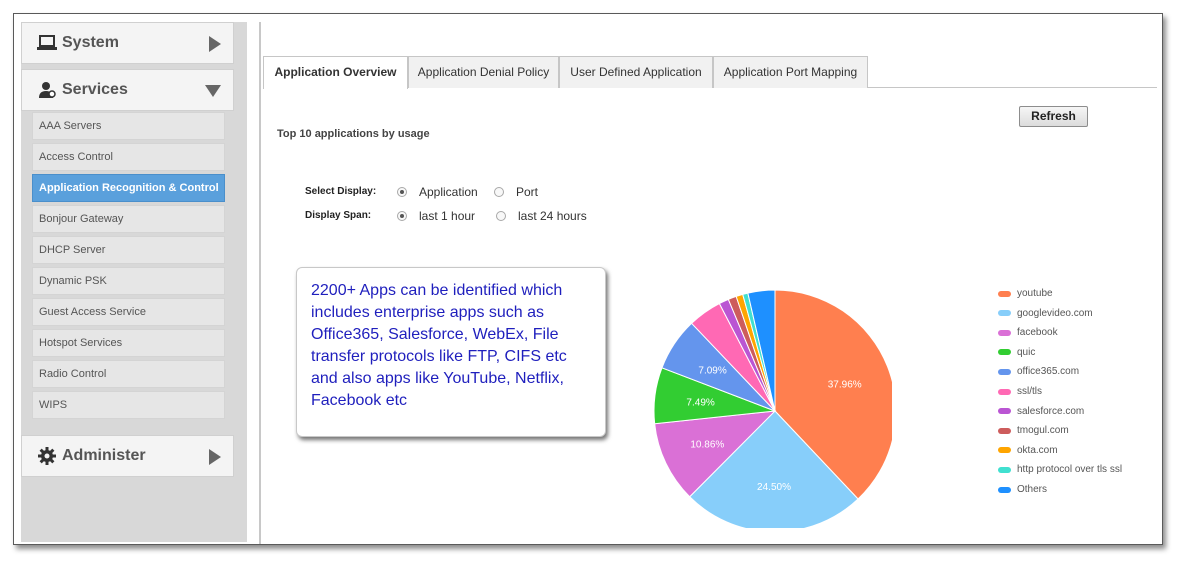  What do you see at coordinates (128, 405) in the screenshot?
I see `sidebar-item: WIPS` at bounding box center [128, 405].